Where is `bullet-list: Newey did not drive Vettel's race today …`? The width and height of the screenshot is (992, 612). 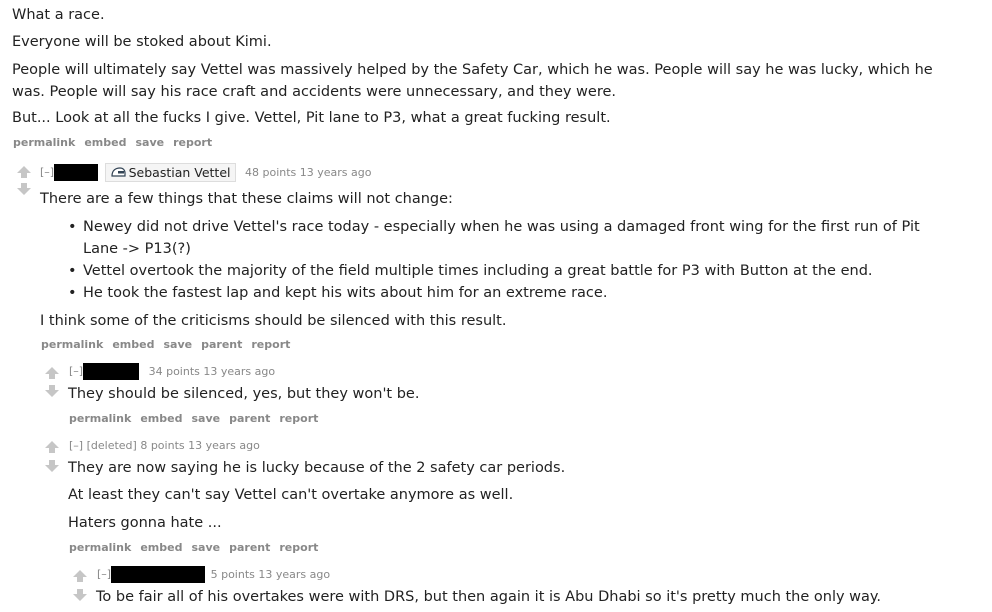 bullet-list: Newey did not drive Vettel's race today … is located at coordinates (507, 260).